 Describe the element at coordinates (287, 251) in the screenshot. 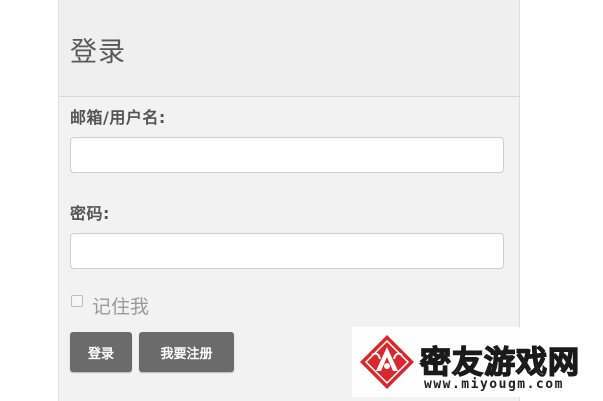

I see `password-input` at that location.